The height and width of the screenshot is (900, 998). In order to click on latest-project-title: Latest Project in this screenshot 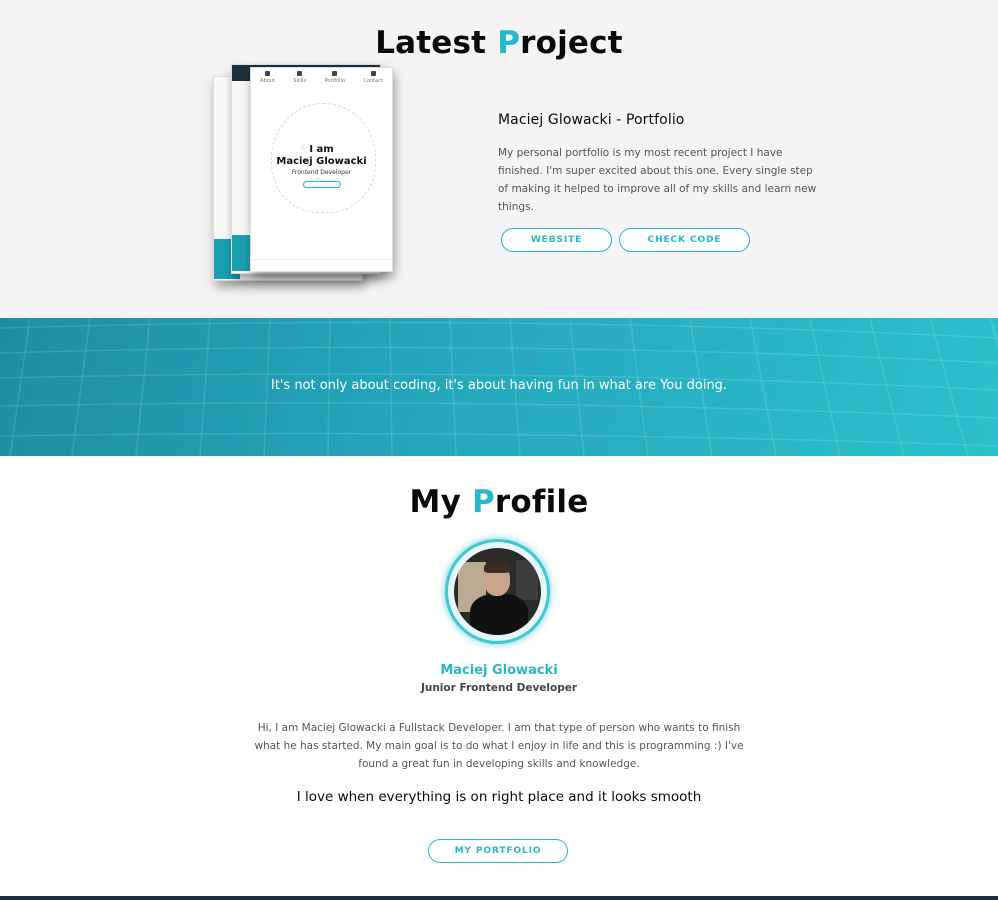, I will do `click(499, 43)`.